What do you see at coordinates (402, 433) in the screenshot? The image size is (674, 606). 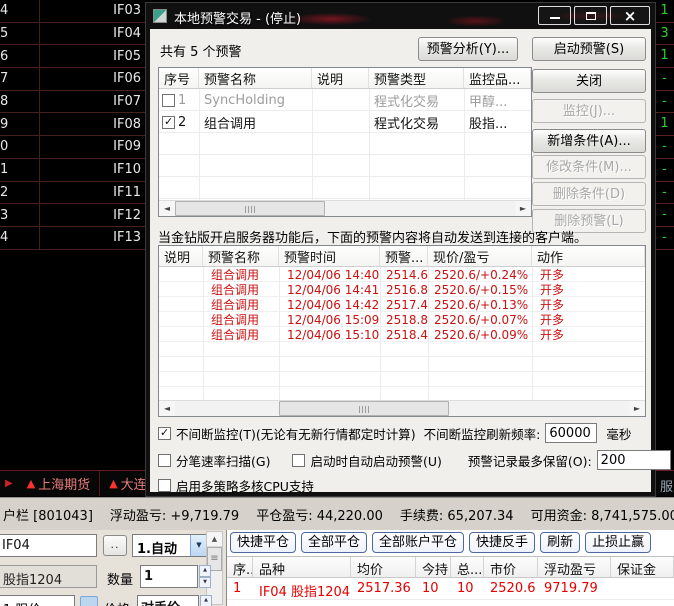 I see `option-row-monitor: ✓ 不间断监控(T)(无论有无新行情都定时计算) 不间断监控刷新频率: 毫秒` at bounding box center [402, 433].